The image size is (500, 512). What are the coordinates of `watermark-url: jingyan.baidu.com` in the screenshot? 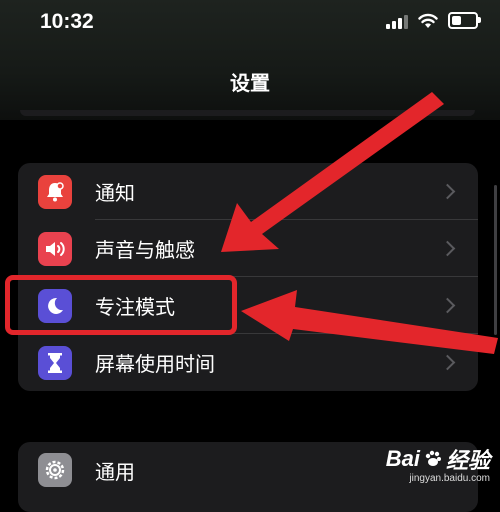 It's located at (449, 478).